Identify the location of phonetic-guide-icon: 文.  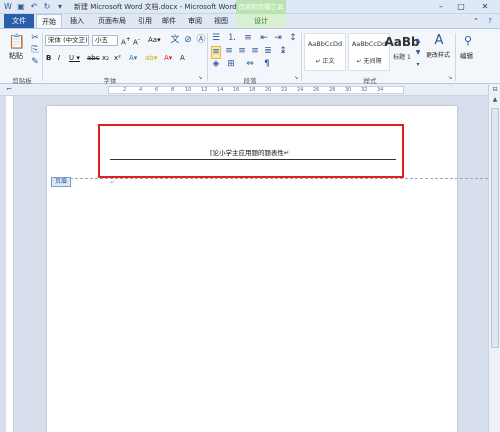
(175, 40).